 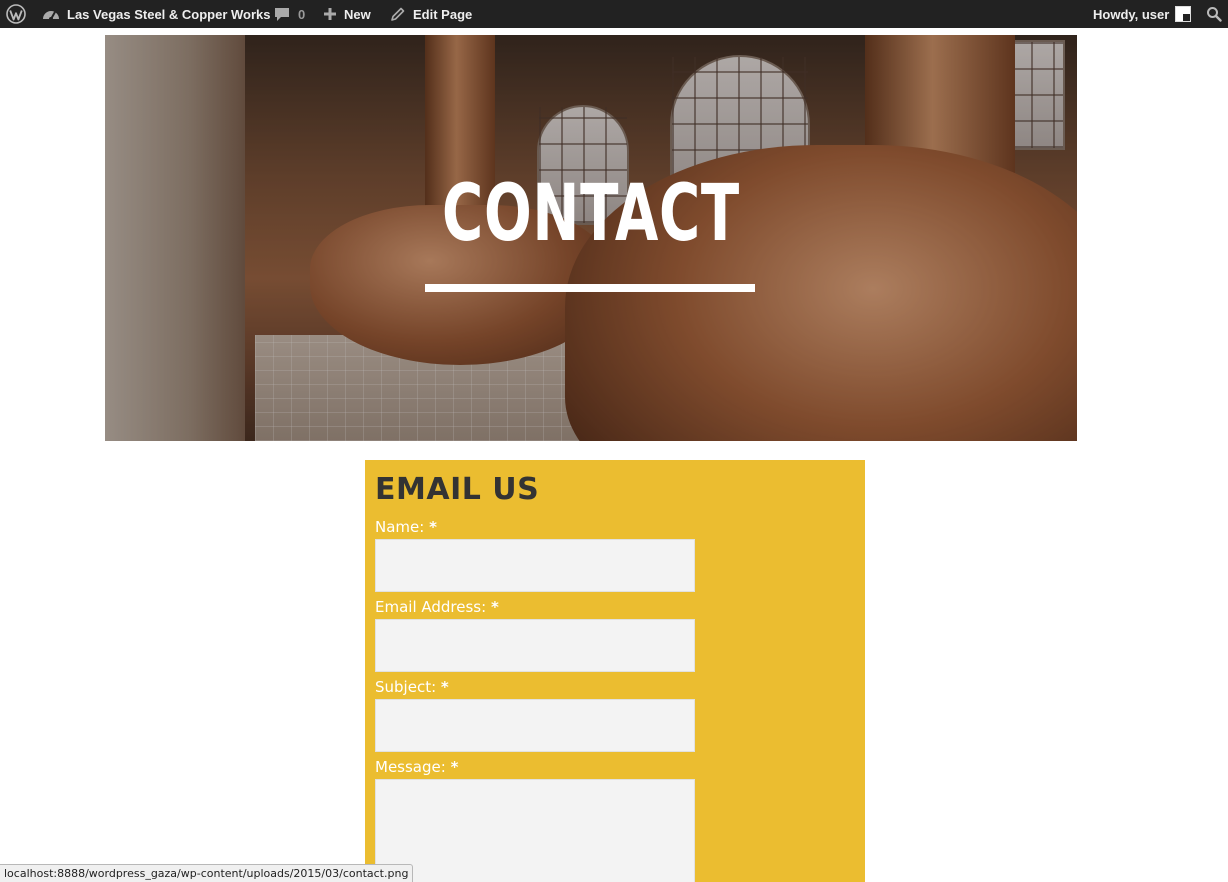 I want to click on comments-link: 0, so click(x=289, y=14).